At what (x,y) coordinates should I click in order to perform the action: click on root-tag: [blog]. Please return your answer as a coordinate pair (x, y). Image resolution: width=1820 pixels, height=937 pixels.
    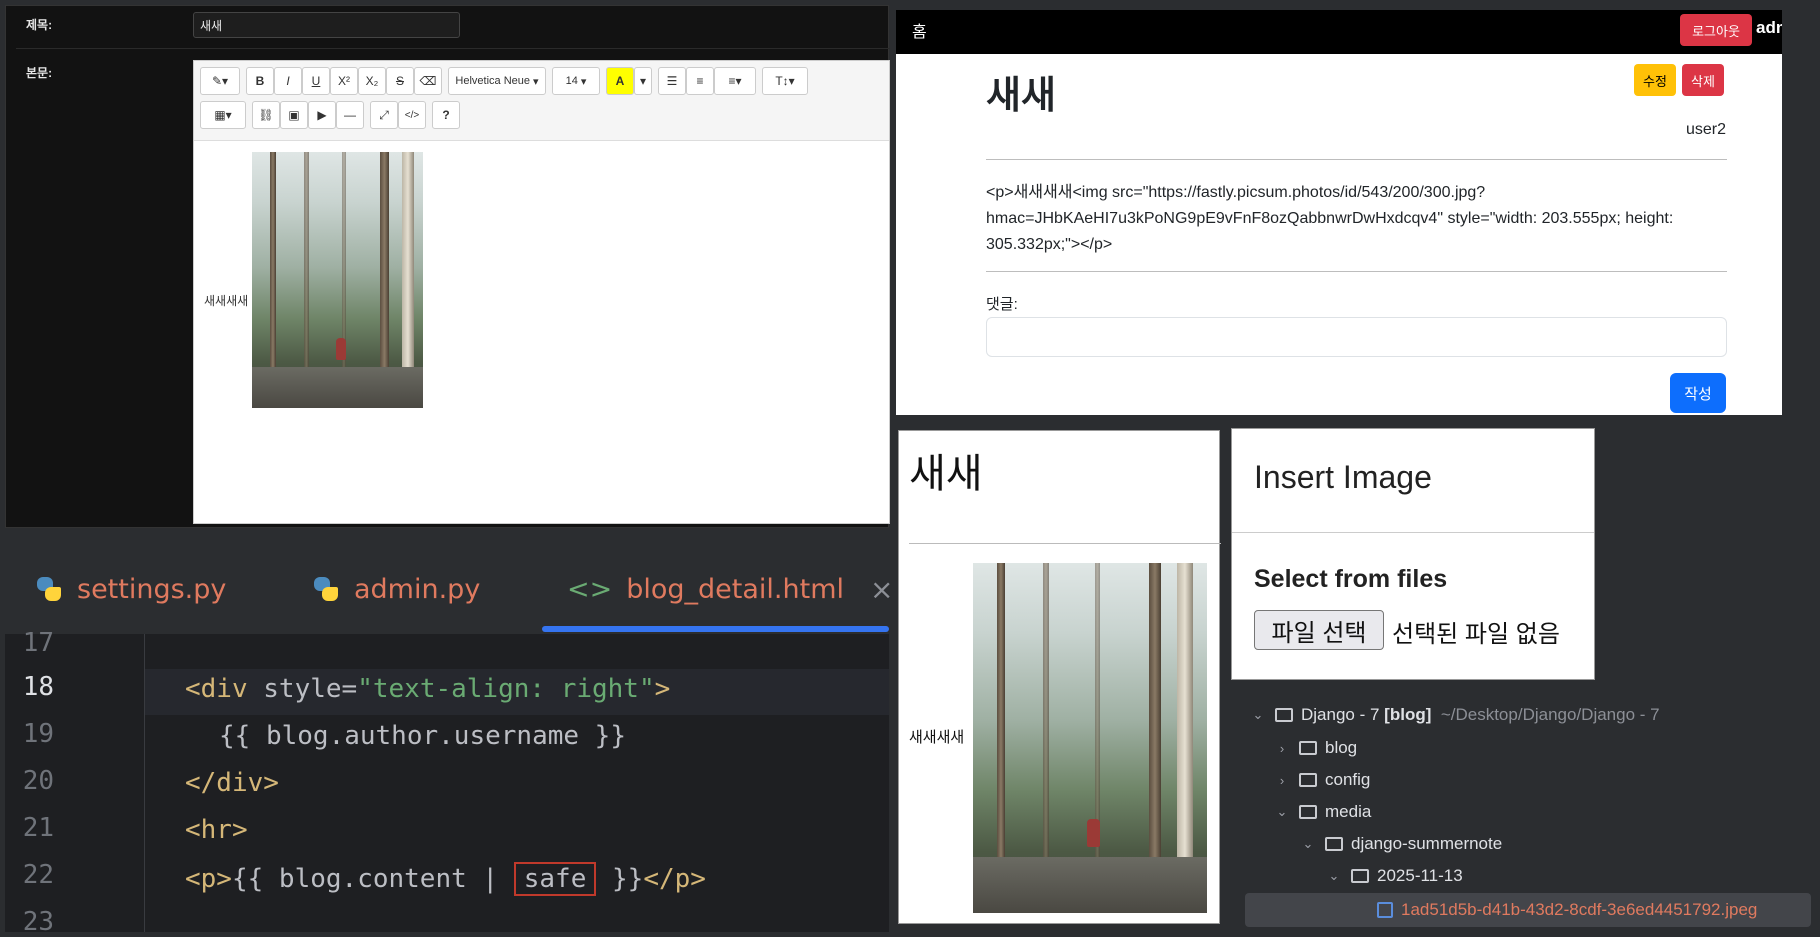
    Looking at the image, I should click on (1408, 714).